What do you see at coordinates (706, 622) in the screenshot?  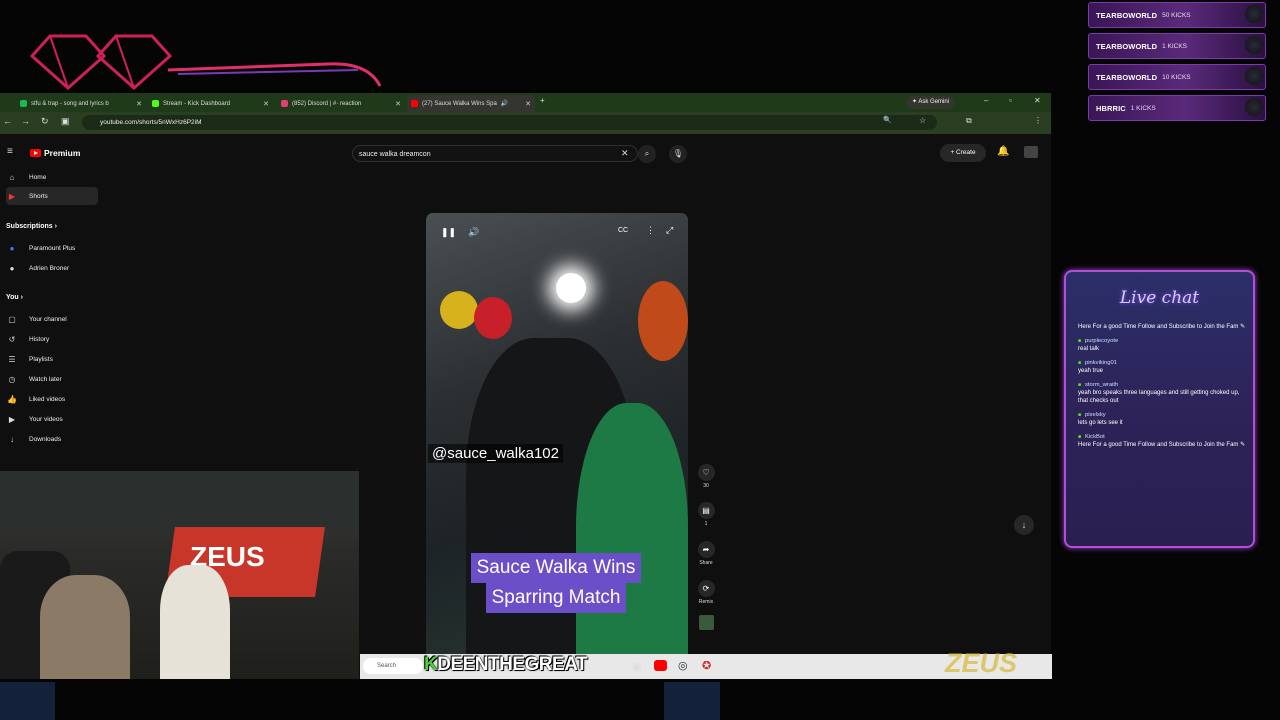 I see `sound-thumbnail` at bounding box center [706, 622].